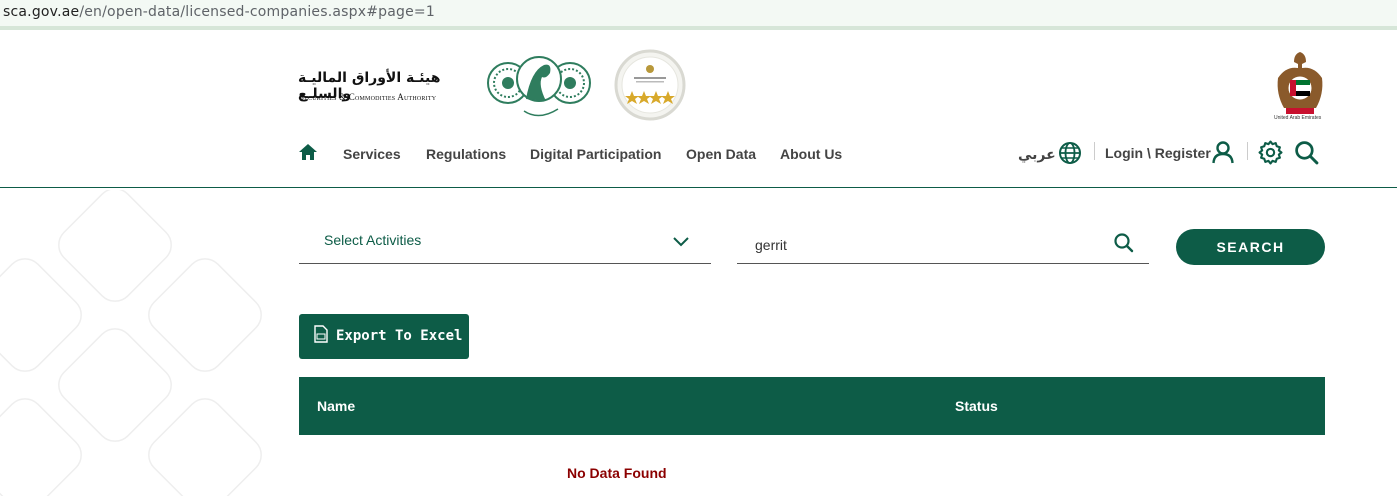 This screenshot has width=1397, height=496. What do you see at coordinates (681, 242) in the screenshot?
I see `chevron-down-icon` at bounding box center [681, 242].